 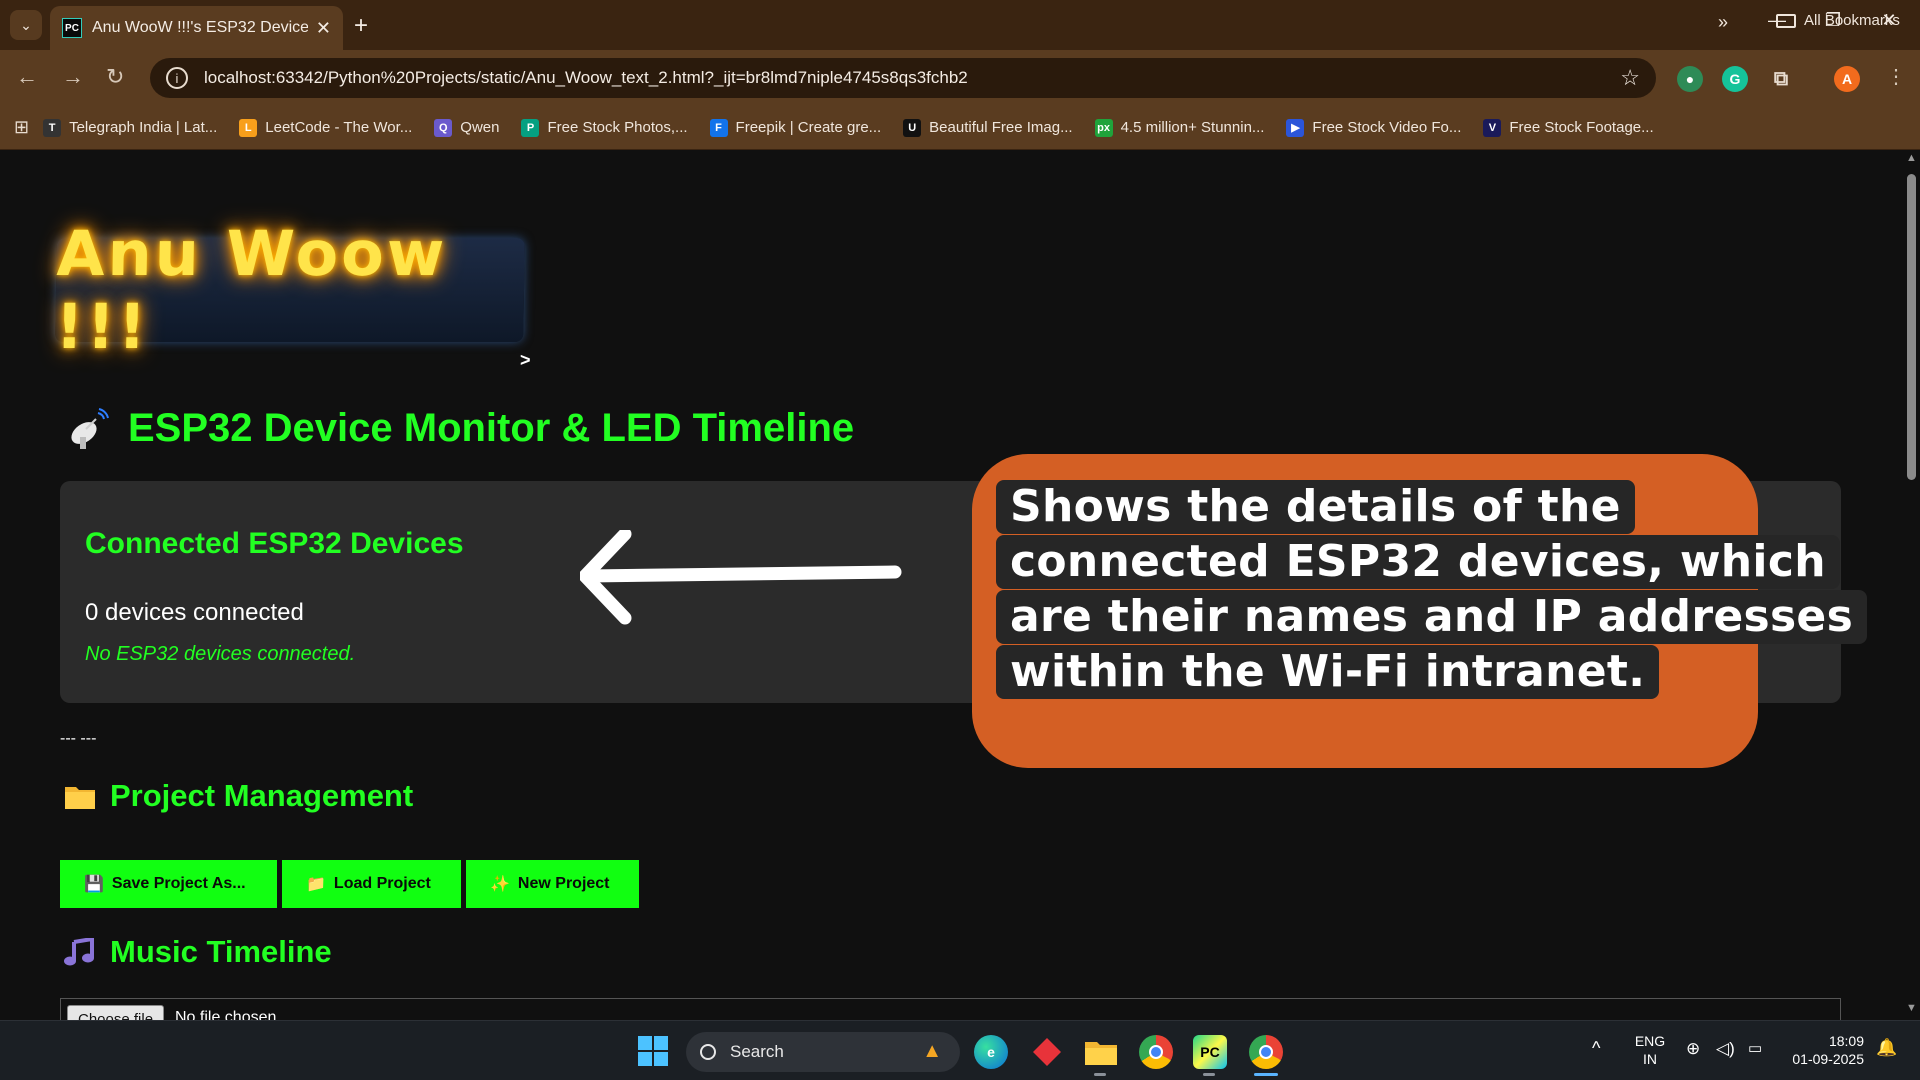 I want to click on choose-file-button: Choose file, so click(x=116, y=1012).